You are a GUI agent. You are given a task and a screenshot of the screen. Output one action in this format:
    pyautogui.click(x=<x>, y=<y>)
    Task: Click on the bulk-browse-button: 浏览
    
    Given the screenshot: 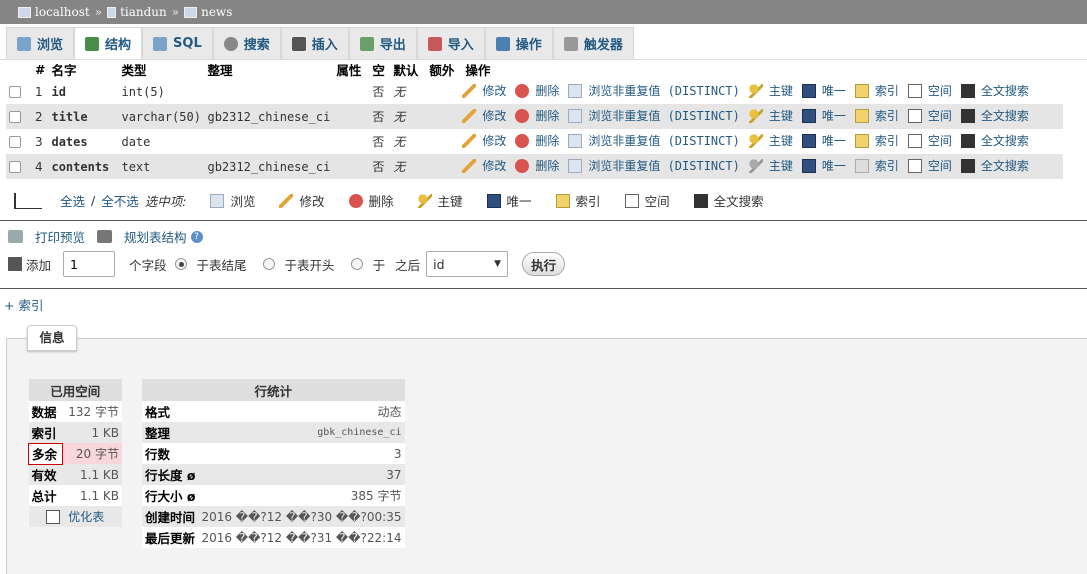 What is the action you would take?
    pyautogui.click(x=232, y=200)
    